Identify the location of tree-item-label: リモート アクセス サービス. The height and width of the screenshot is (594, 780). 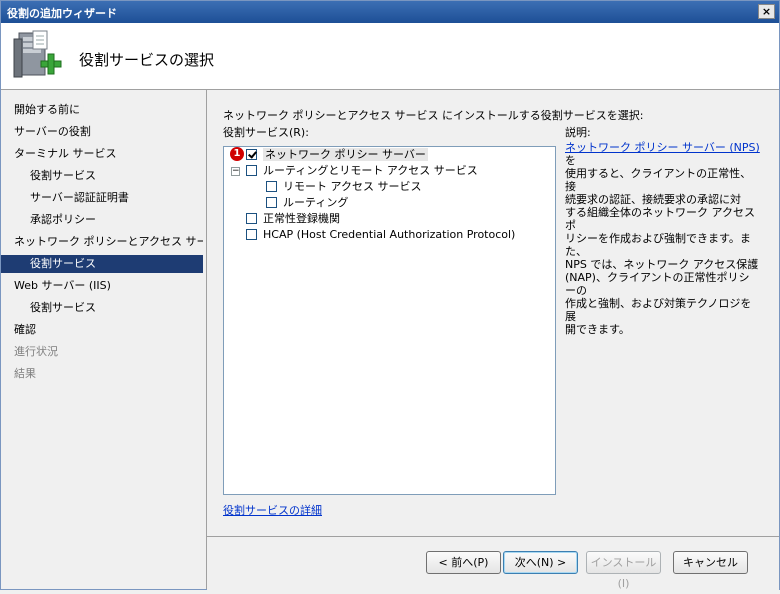
(352, 186).